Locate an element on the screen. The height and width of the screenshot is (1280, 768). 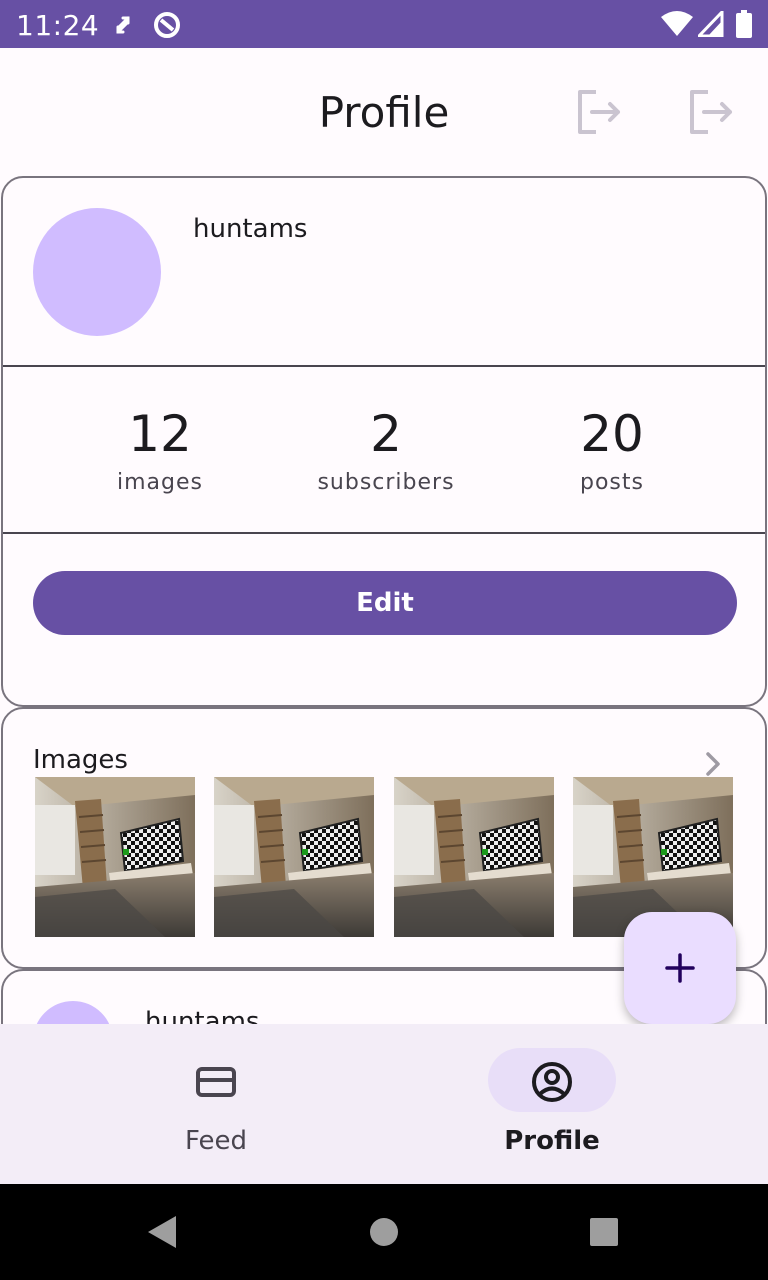
add-button is located at coordinates (680, 968).